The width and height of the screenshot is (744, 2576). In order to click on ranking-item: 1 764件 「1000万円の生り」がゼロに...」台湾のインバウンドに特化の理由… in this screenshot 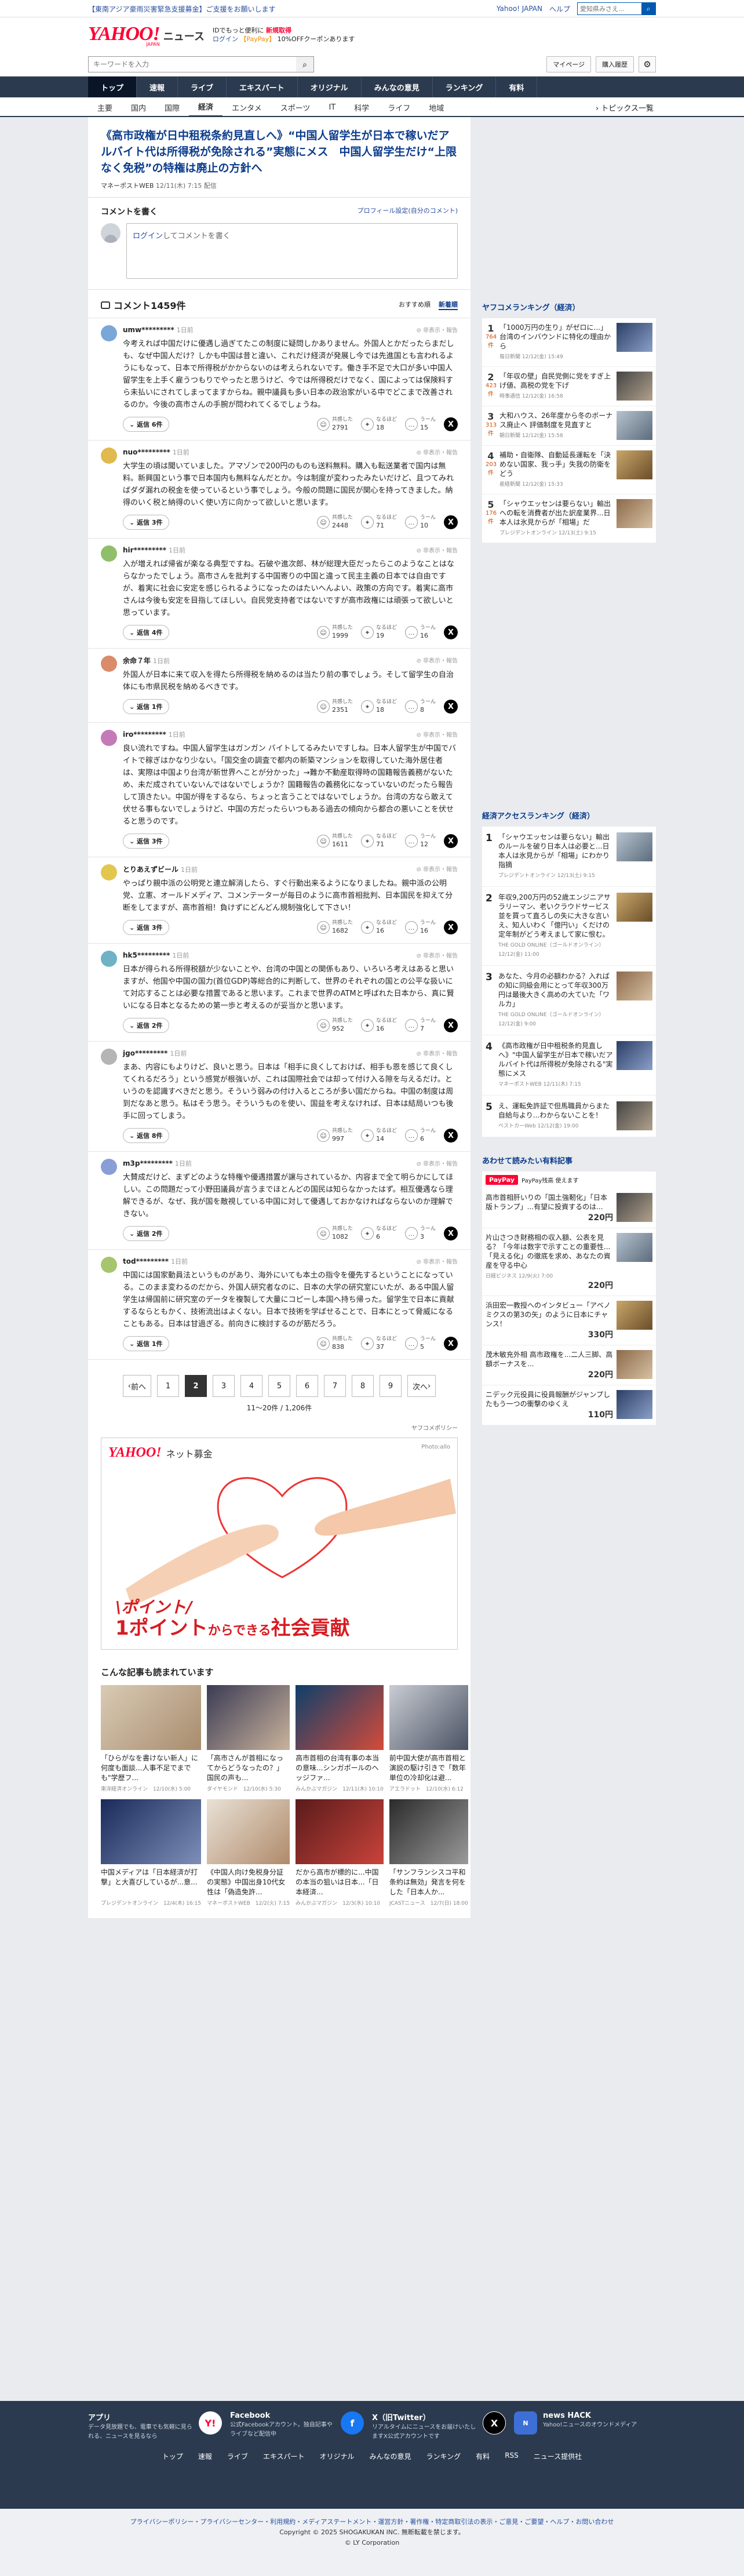, I will do `click(569, 342)`.